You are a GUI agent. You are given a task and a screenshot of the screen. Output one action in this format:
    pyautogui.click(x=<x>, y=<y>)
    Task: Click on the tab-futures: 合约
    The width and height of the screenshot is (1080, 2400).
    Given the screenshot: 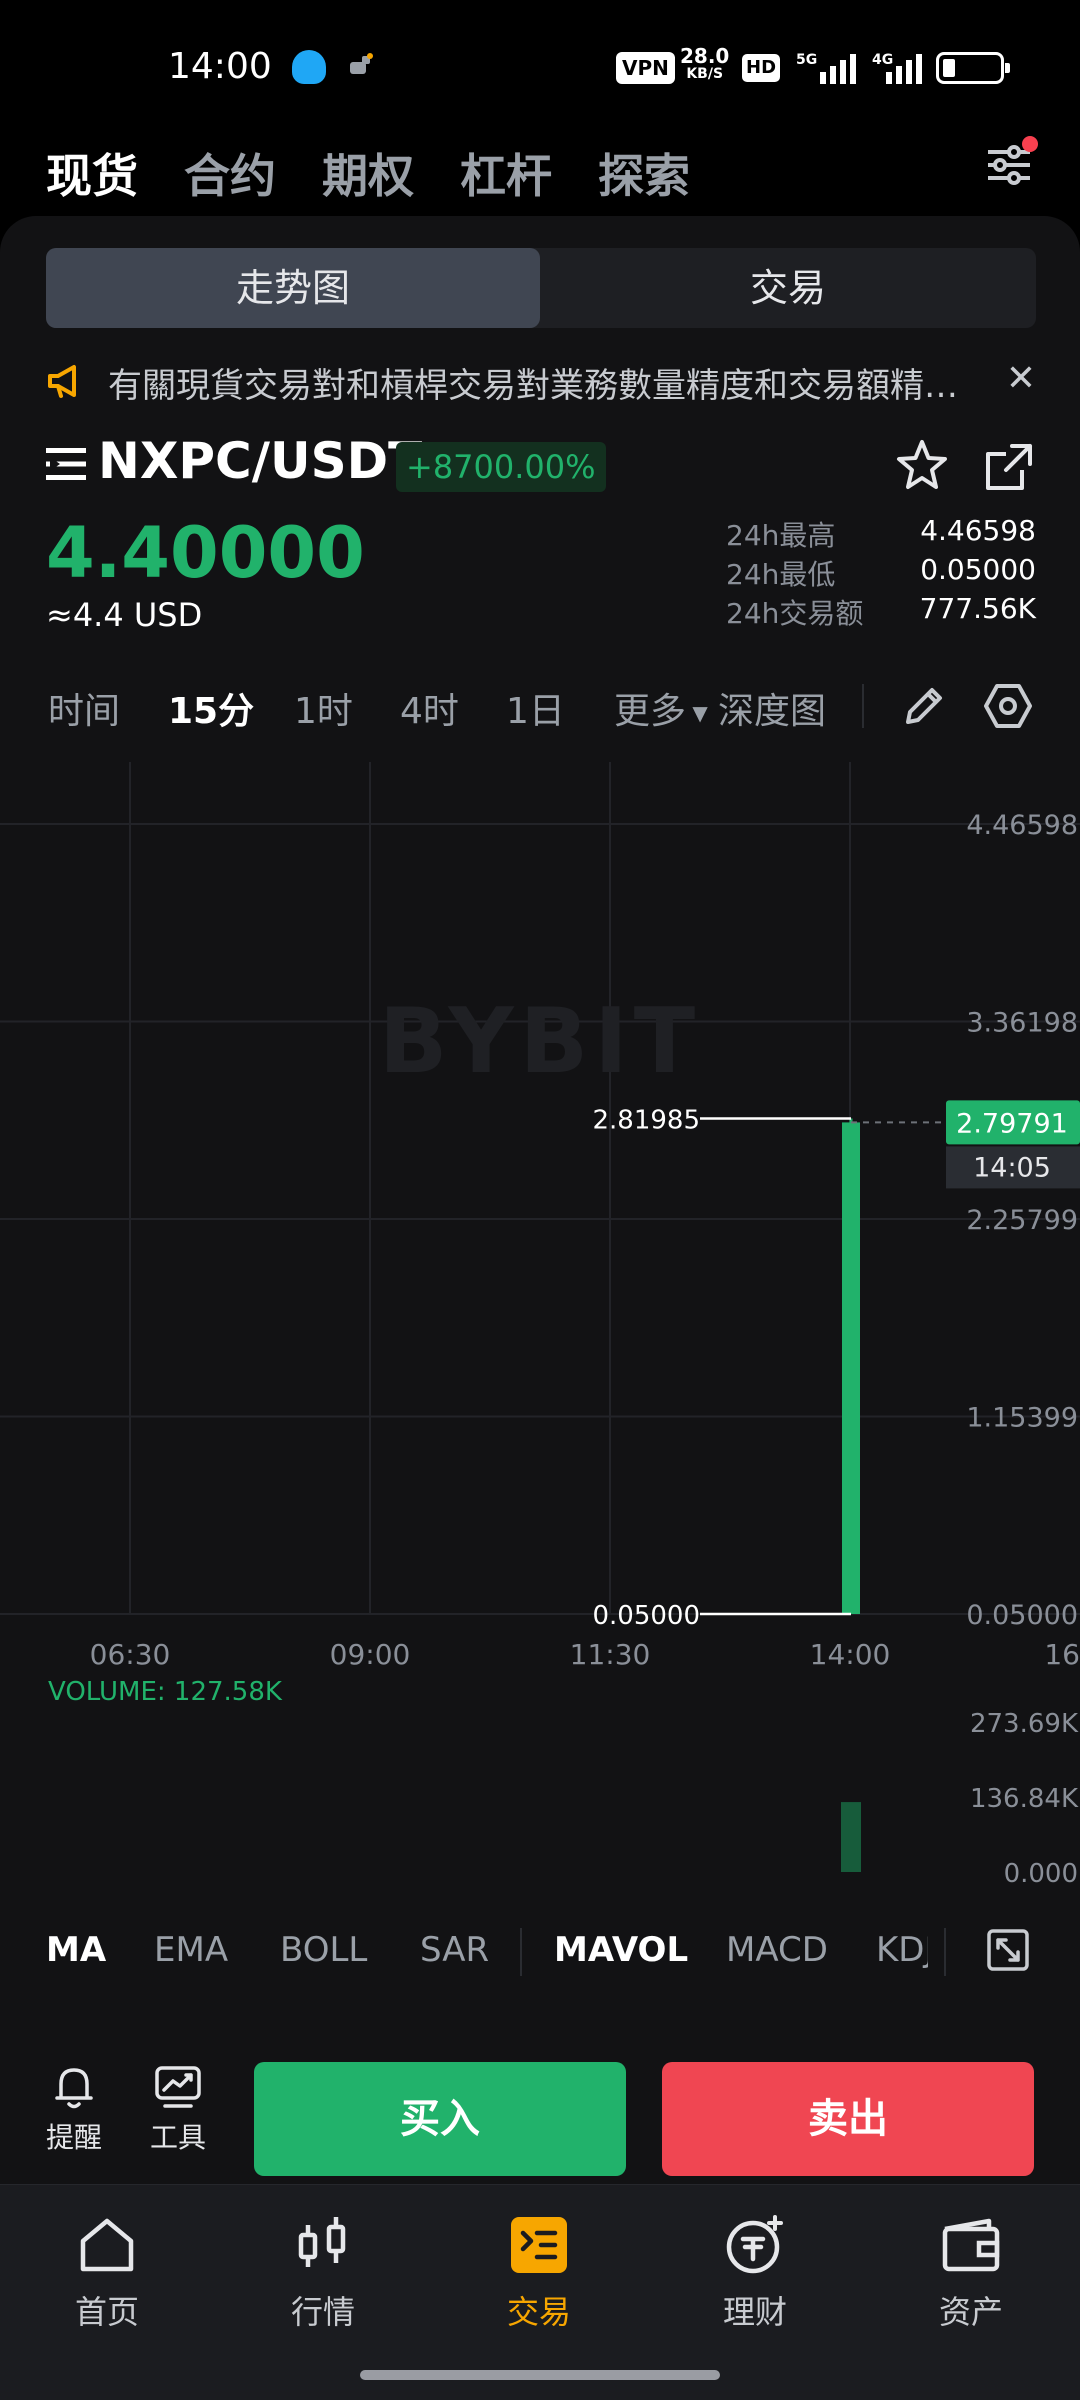 What is the action you would take?
    pyautogui.click(x=230, y=173)
    